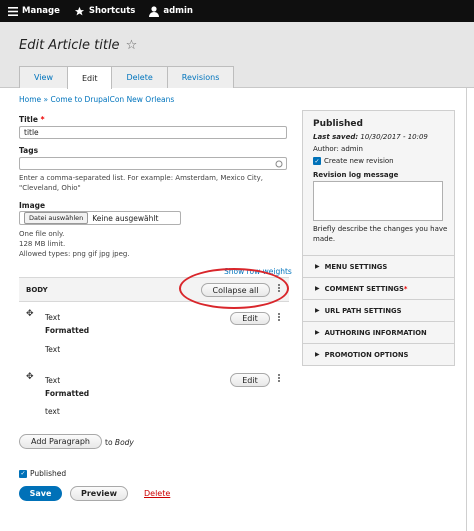  What do you see at coordinates (338, 149) in the screenshot?
I see `author-line: Author: admin` at bounding box center [338, 149].